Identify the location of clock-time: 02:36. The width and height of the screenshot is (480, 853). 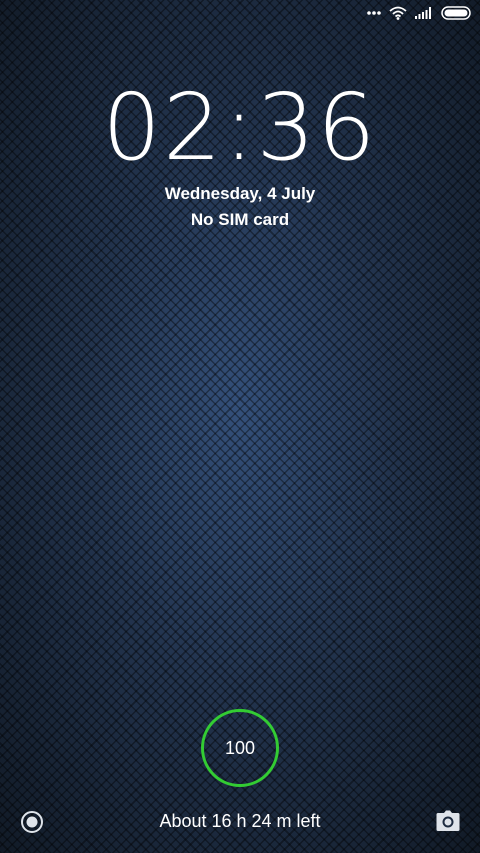
(240, 127).